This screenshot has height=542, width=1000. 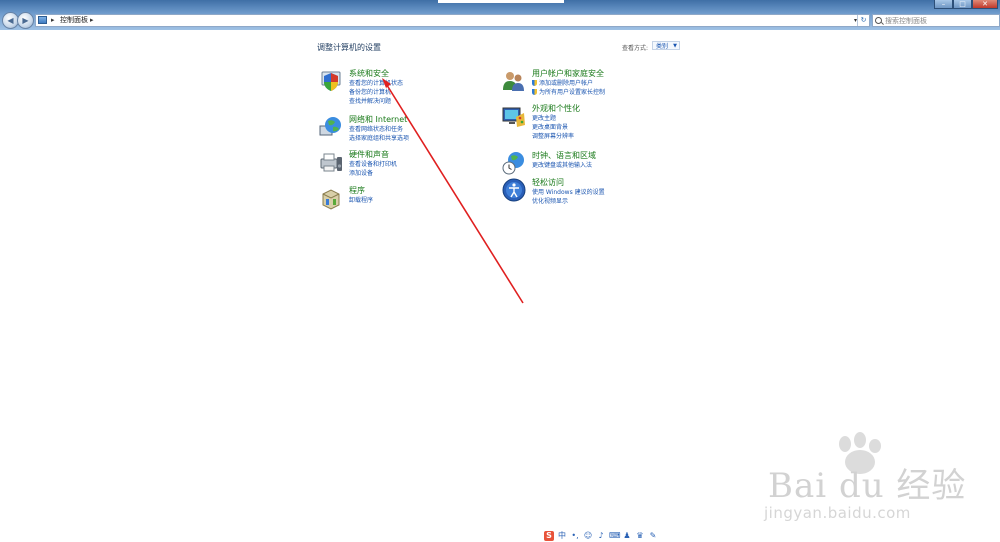 I want to click on link-troubleshoot: 查找并解决问题, so click(x=376, y=101).